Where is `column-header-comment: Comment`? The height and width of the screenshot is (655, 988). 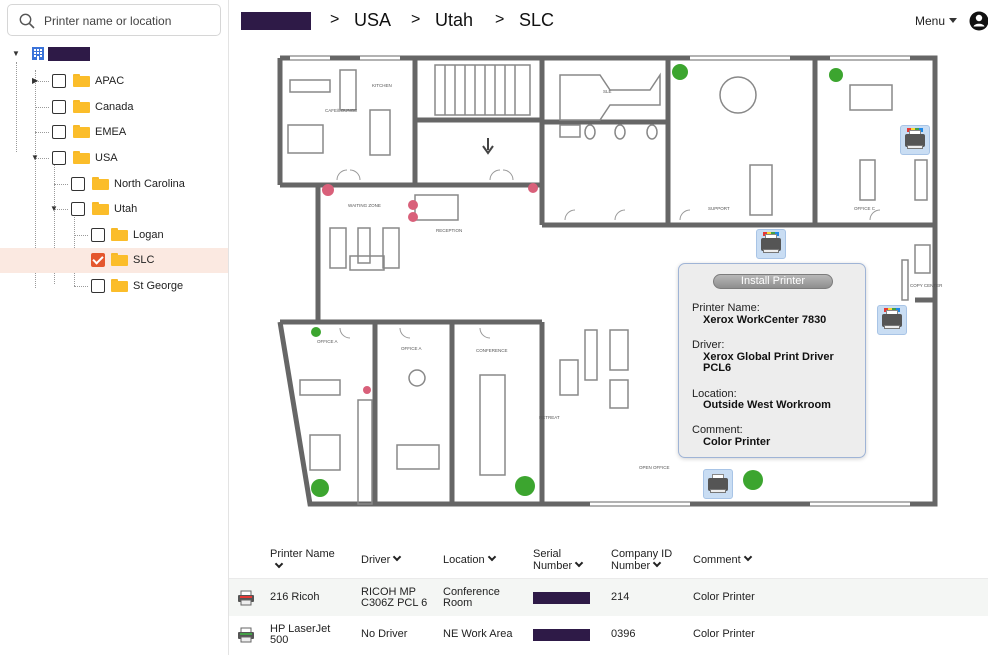
column-header-comment: Comment is located at coordinates (722, 559).